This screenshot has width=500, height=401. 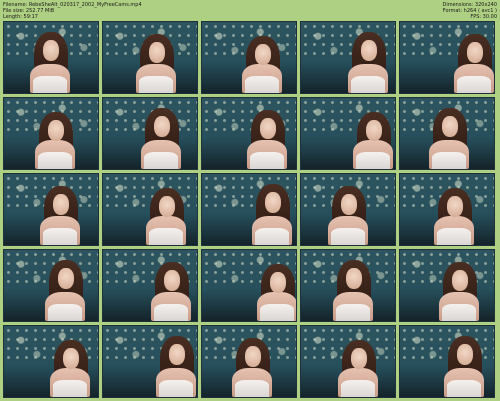 What do you see at coordinates (483, 17) in the screenshot?
I see `fps-text: FPS: 30.00` at bounding box center [483, 17].